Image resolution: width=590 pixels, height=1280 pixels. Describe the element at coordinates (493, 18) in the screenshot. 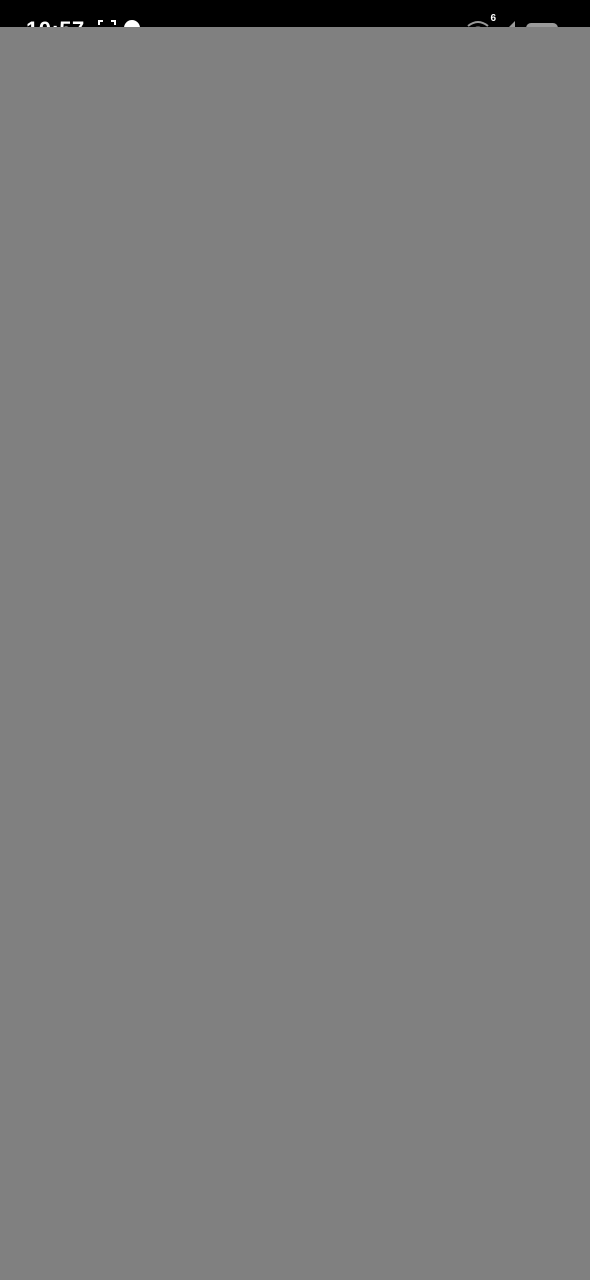

I see `wifi-badge: 6` at that location.